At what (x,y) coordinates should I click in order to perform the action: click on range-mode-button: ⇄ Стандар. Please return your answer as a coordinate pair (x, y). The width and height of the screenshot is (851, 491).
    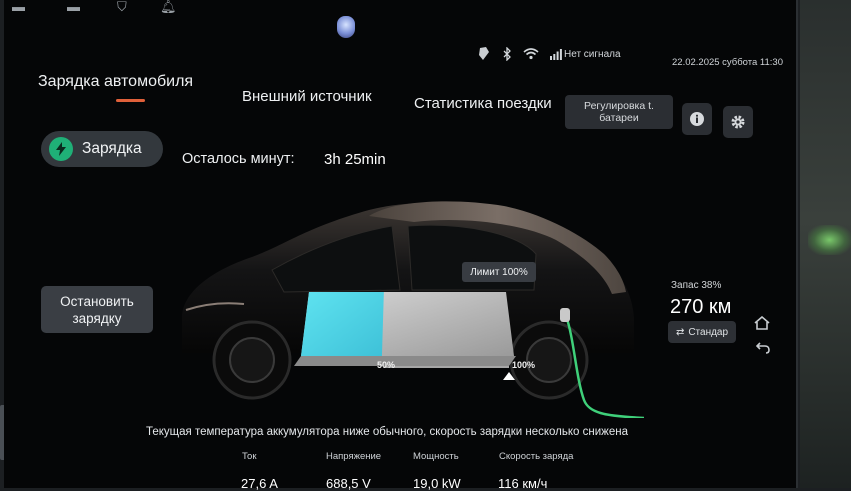
    Looking at the image, I should click on (702, 332).